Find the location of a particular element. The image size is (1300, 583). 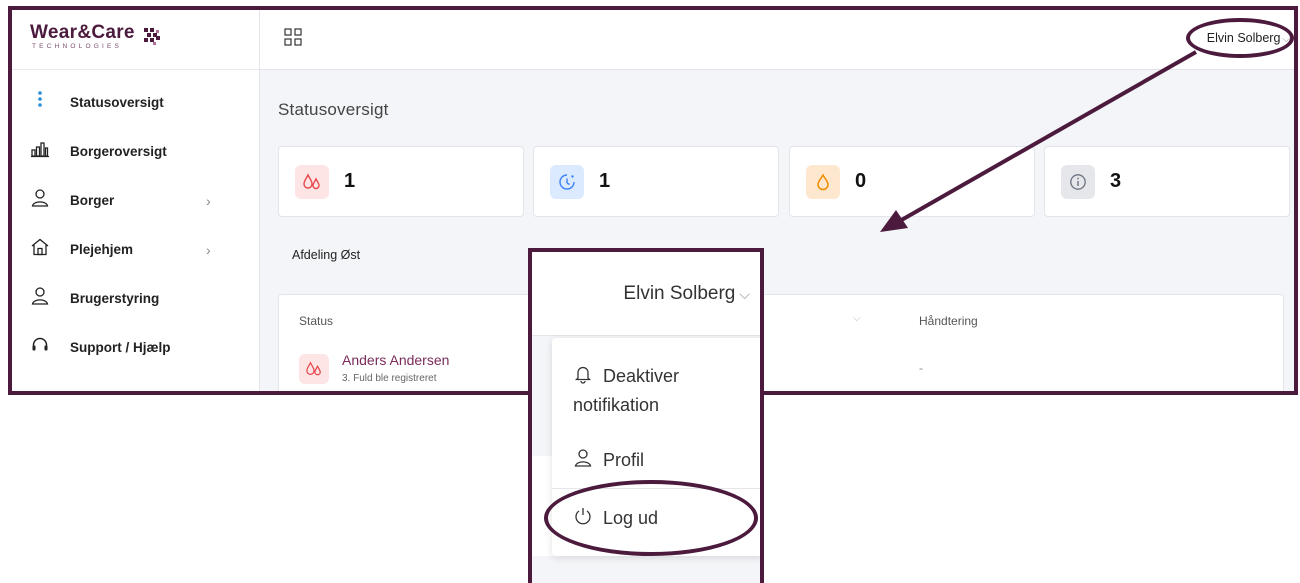

sidebar-item-borger: Borger › is located at coordinates (135, 204).